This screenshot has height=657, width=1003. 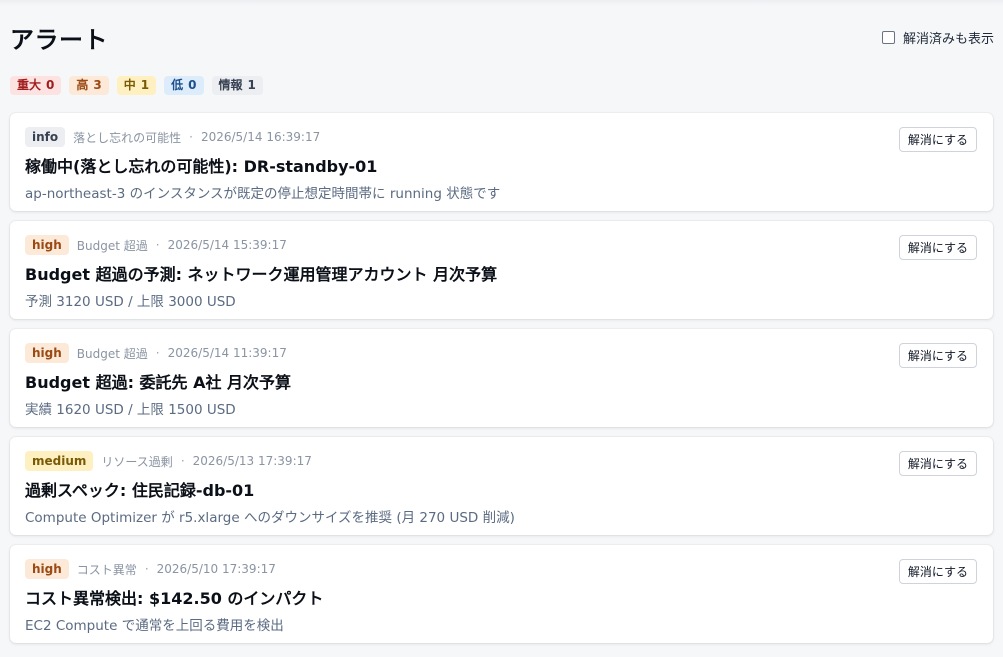 I want to click on alert-title: コスト異常検出: $142.50 のインパクト, so click(x=174, y=598).